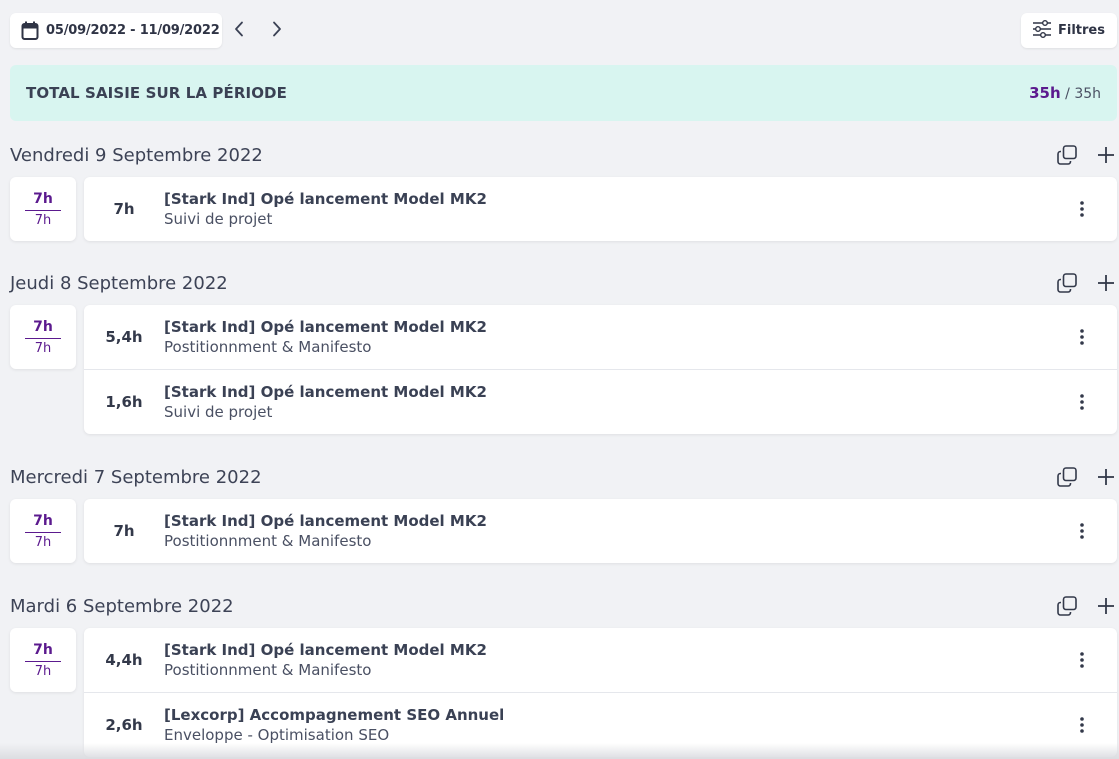 This screenshot has height=759, width=1119. Describe the element at coordinates (30, 31) in the screenshot. I see `calendar-icon` at that location.